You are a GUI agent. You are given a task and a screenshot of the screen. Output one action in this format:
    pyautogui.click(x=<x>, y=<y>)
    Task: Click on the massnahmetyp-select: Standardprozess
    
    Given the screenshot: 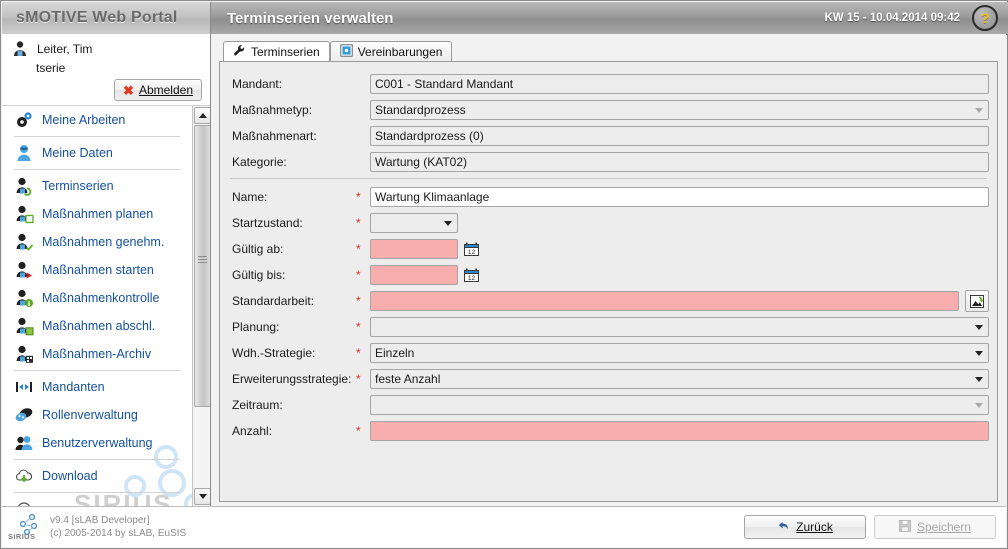 What is the action you would take?
    pyautogui.click(x=679, y=110)
    